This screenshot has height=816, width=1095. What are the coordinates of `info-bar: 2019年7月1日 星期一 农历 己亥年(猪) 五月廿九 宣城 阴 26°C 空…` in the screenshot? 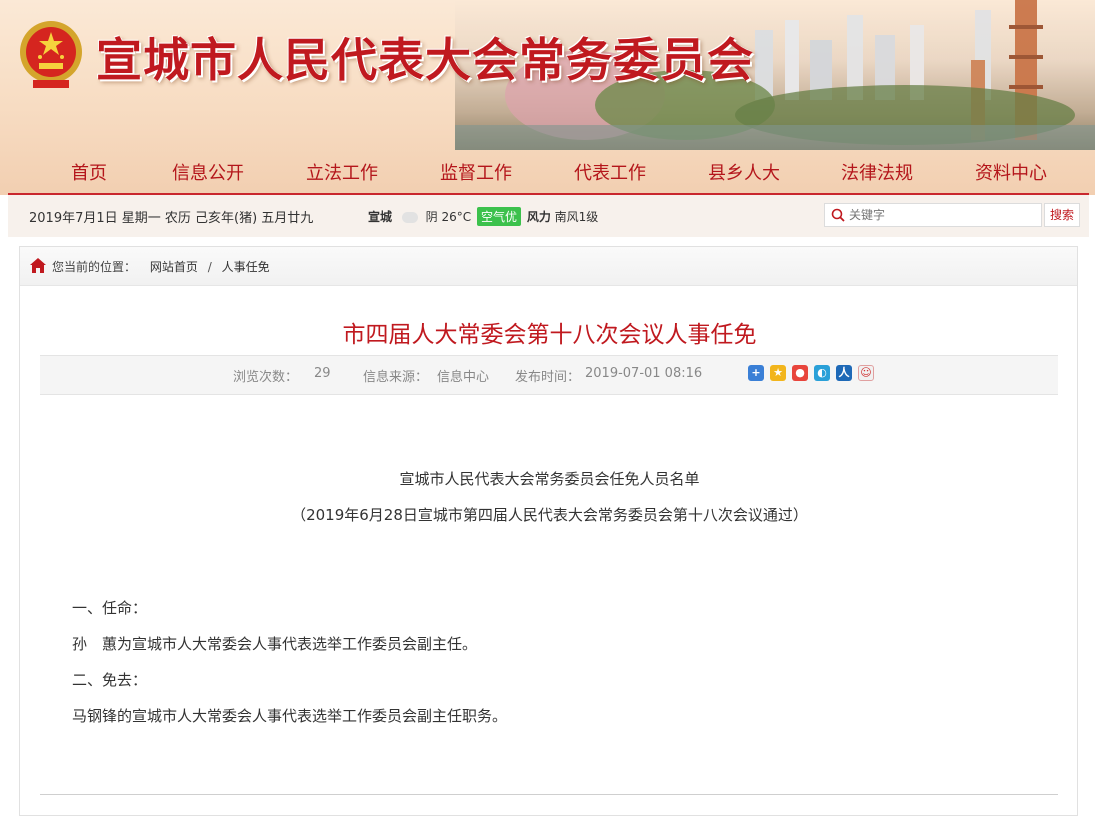 It's located at (548, 216).